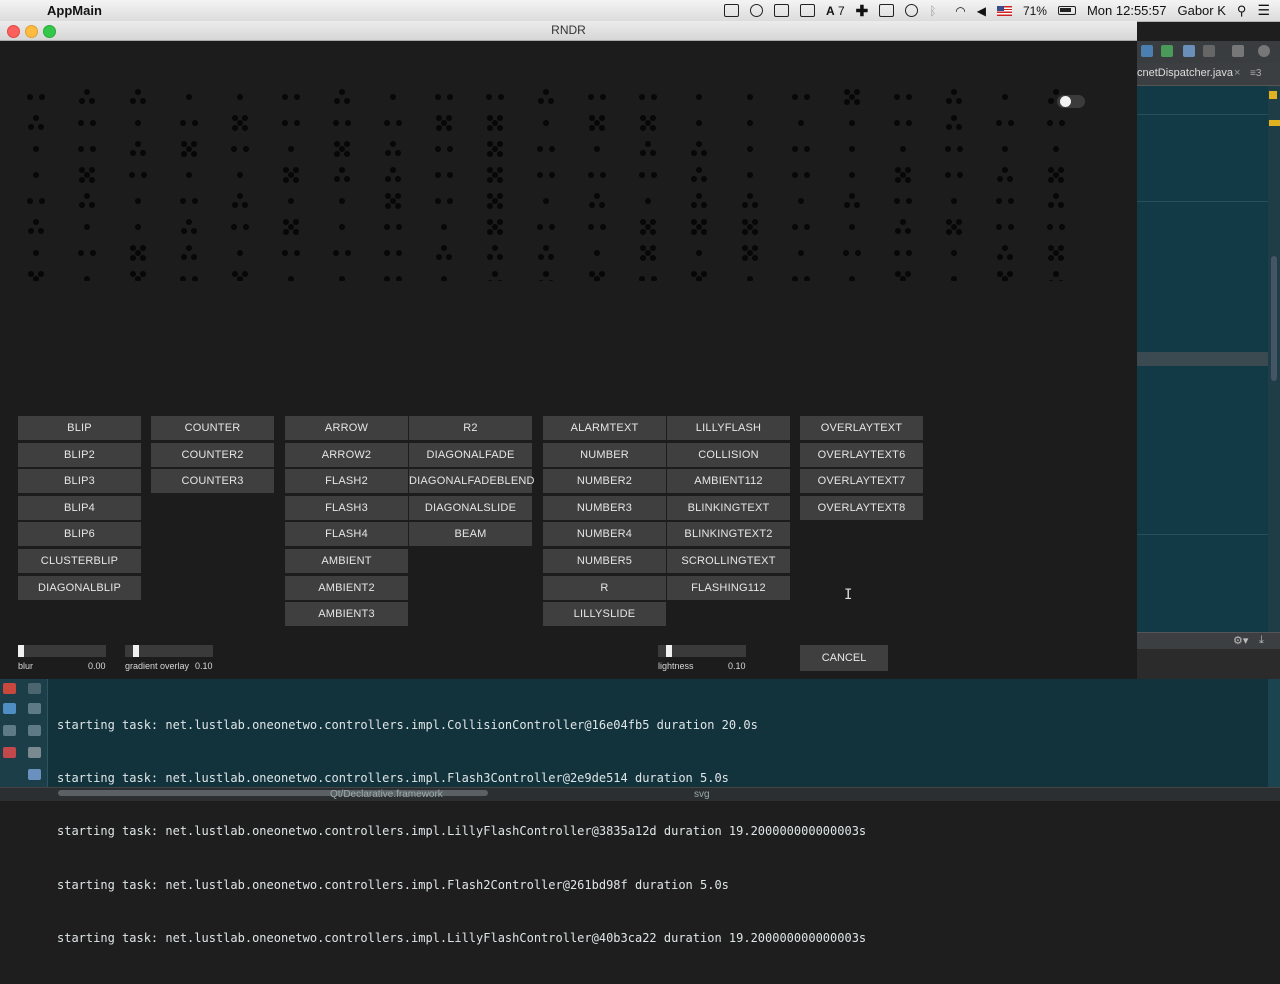 The image size is (1280, 984). I want to click on search-icon, so click(1264, 51).